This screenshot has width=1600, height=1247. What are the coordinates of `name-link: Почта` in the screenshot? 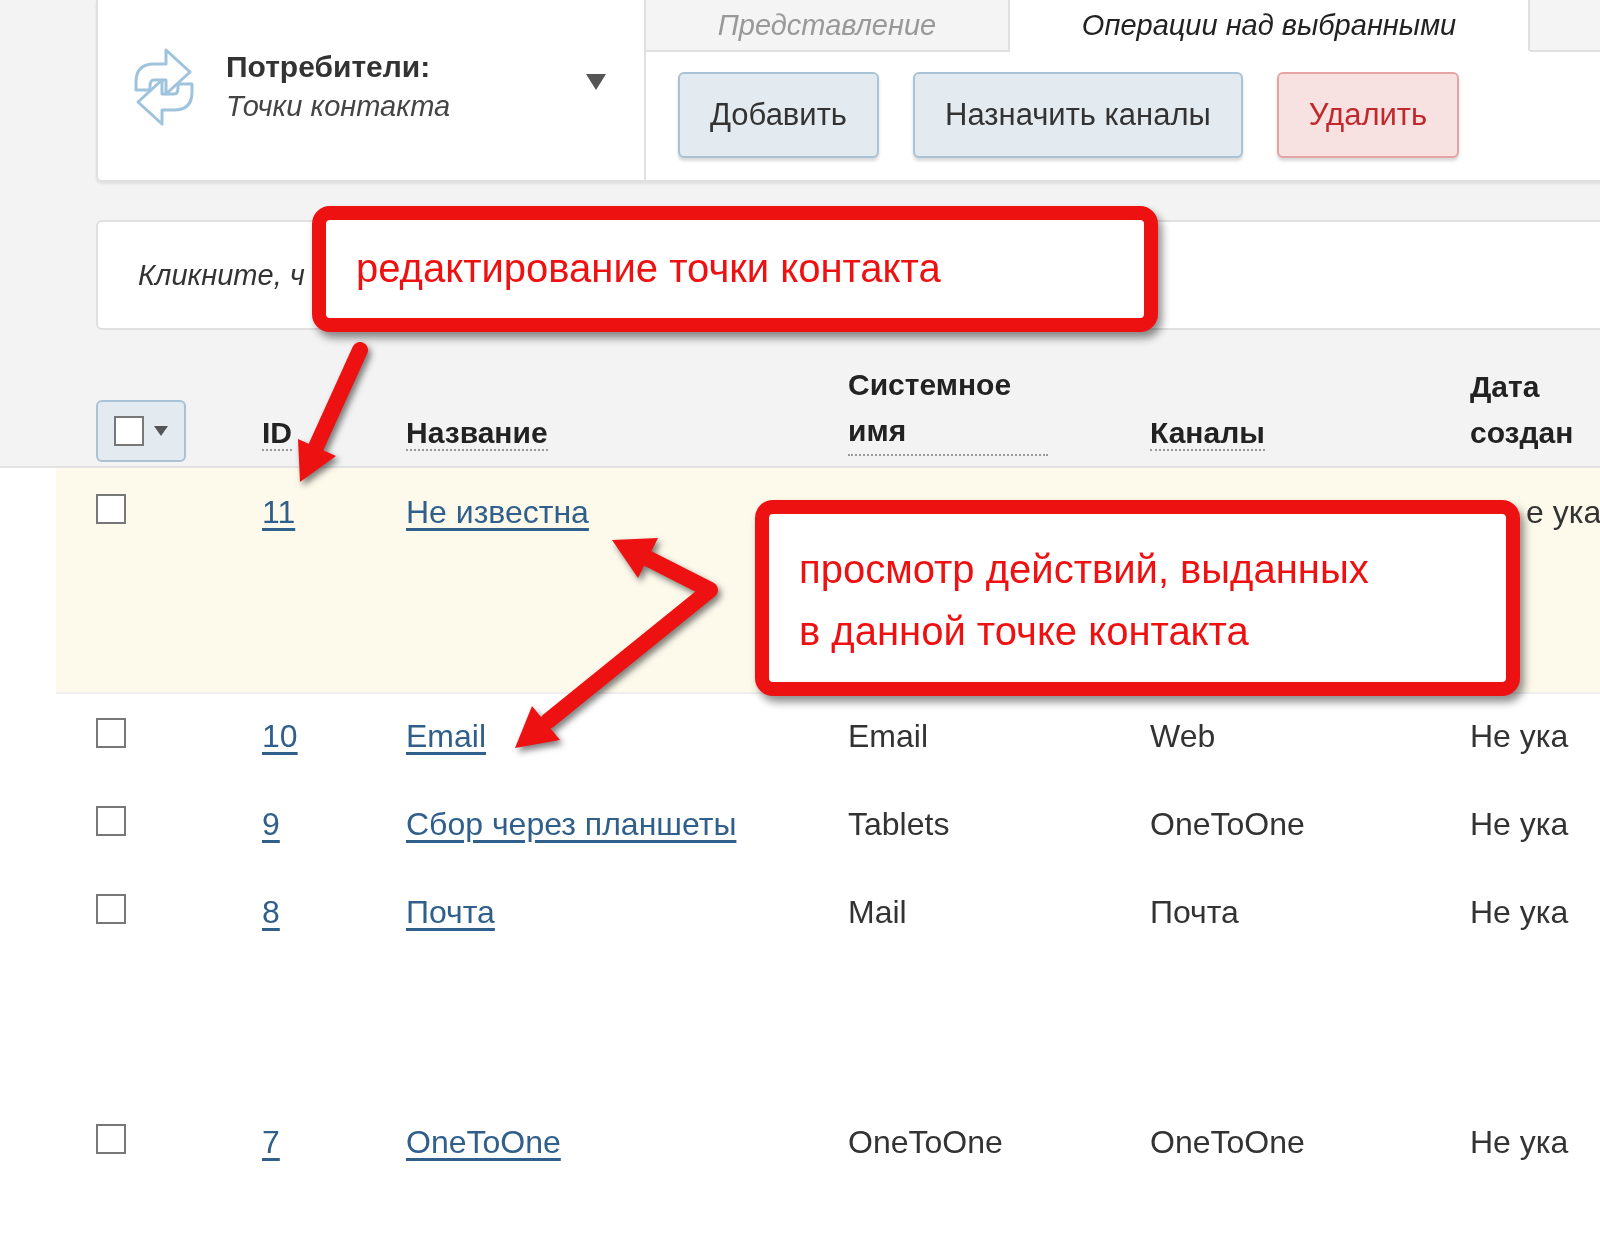 It's located at (450, 912).